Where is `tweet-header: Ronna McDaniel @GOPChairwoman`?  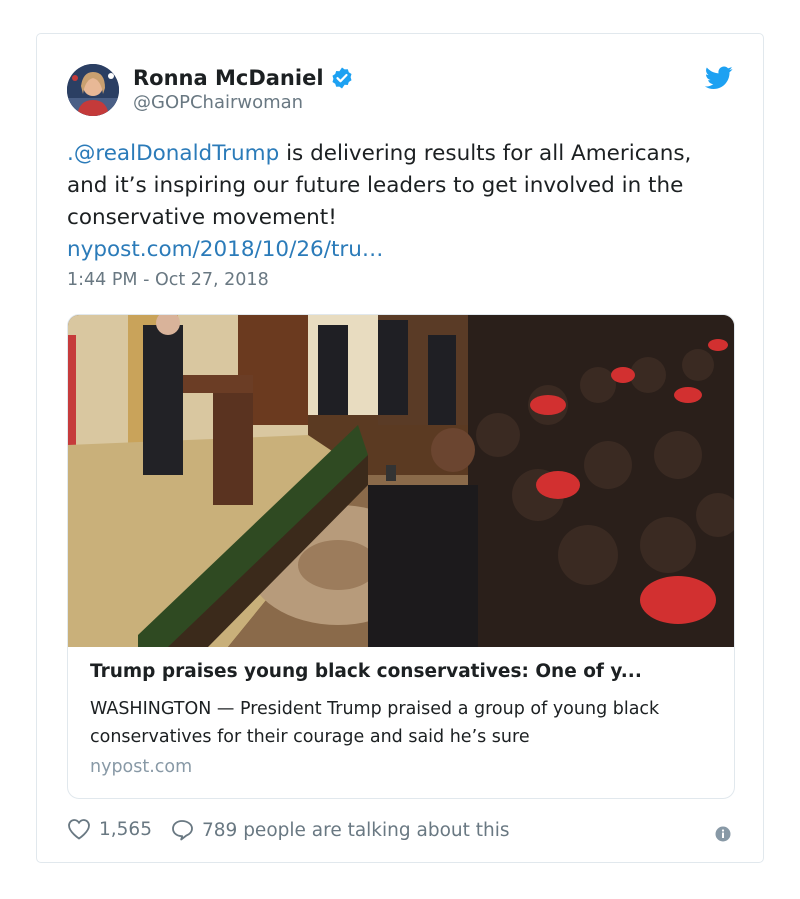 tweet-header: Ronna McDaniel @GOPChairwoman is located at coordinates (400, 92).